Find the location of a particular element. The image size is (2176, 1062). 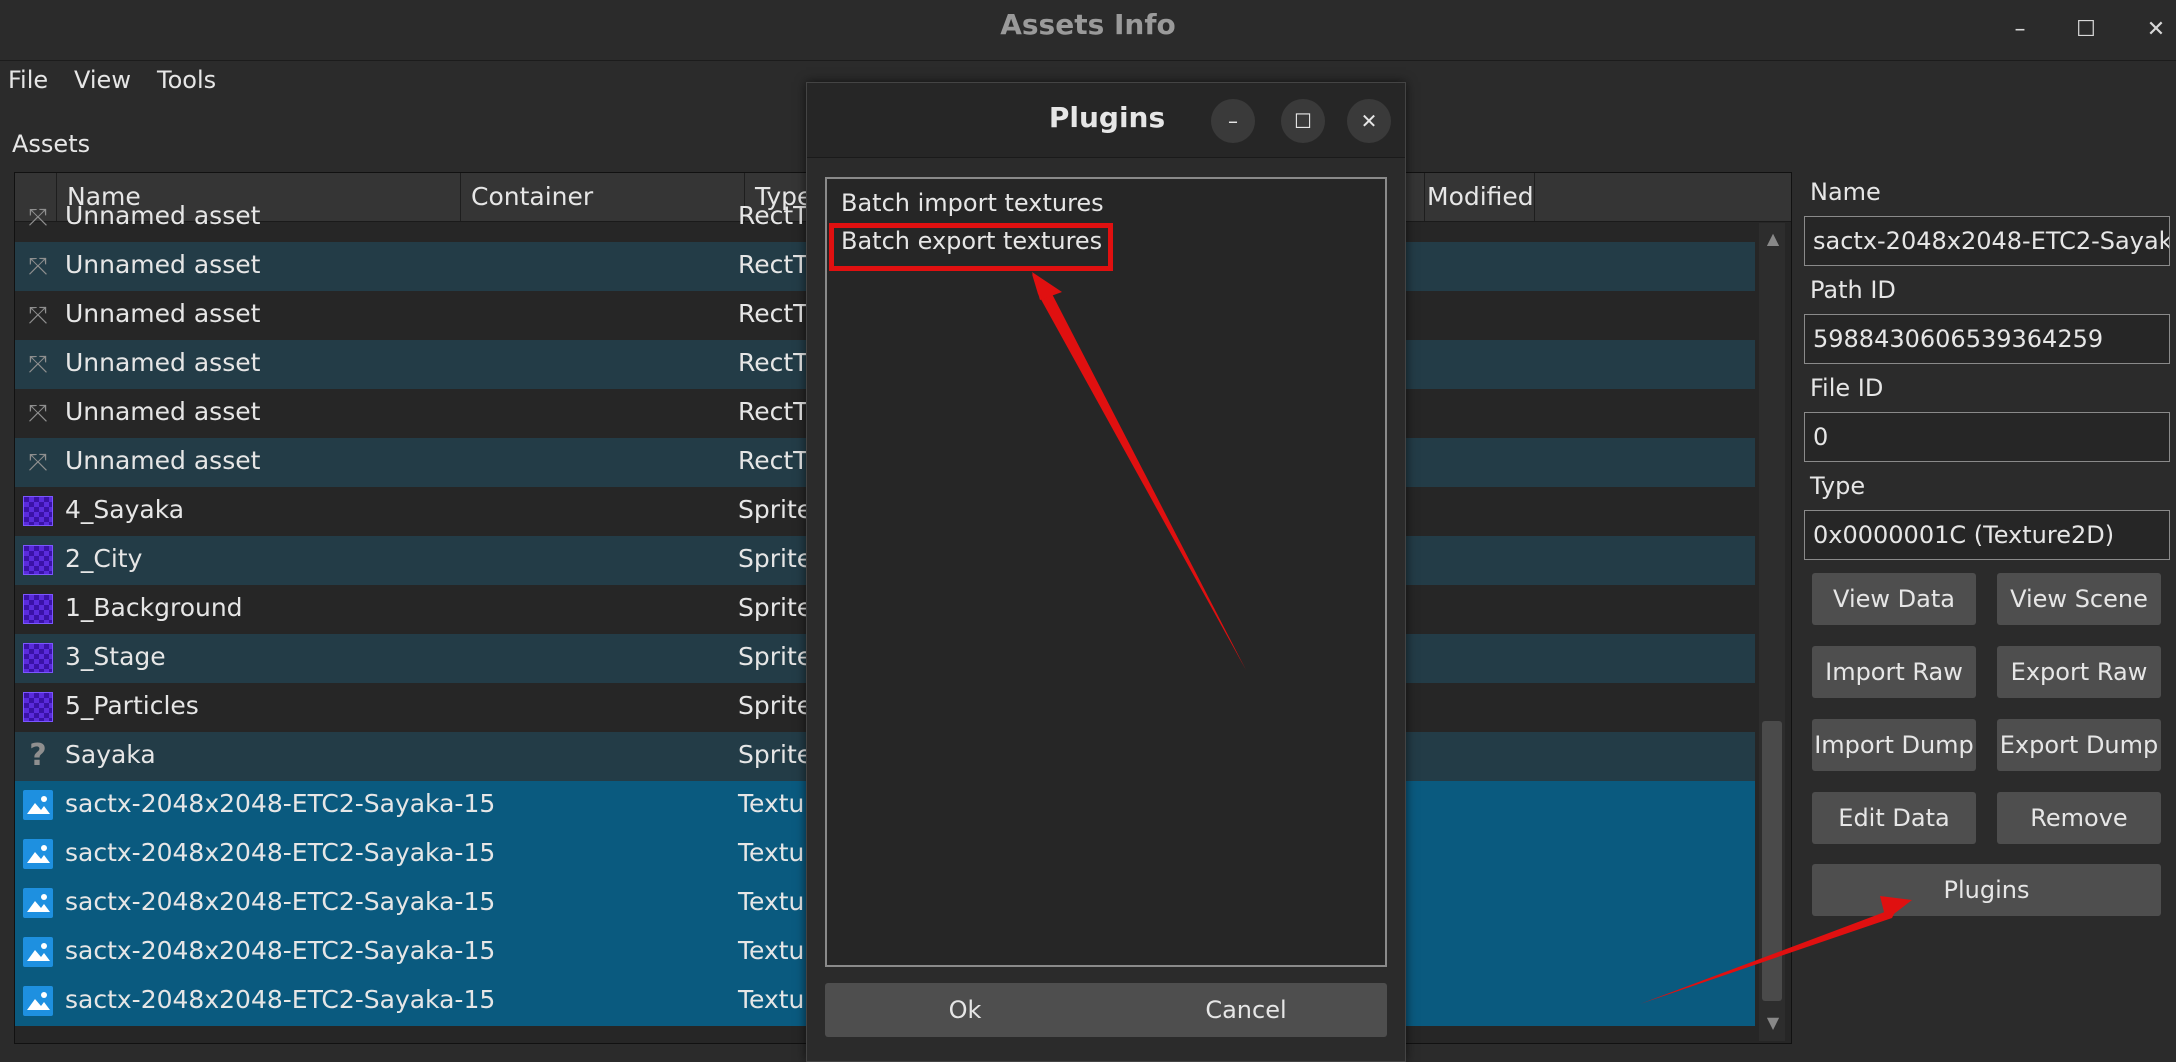

annotation-arrowhead-export is located at coordinates (1047, 286).